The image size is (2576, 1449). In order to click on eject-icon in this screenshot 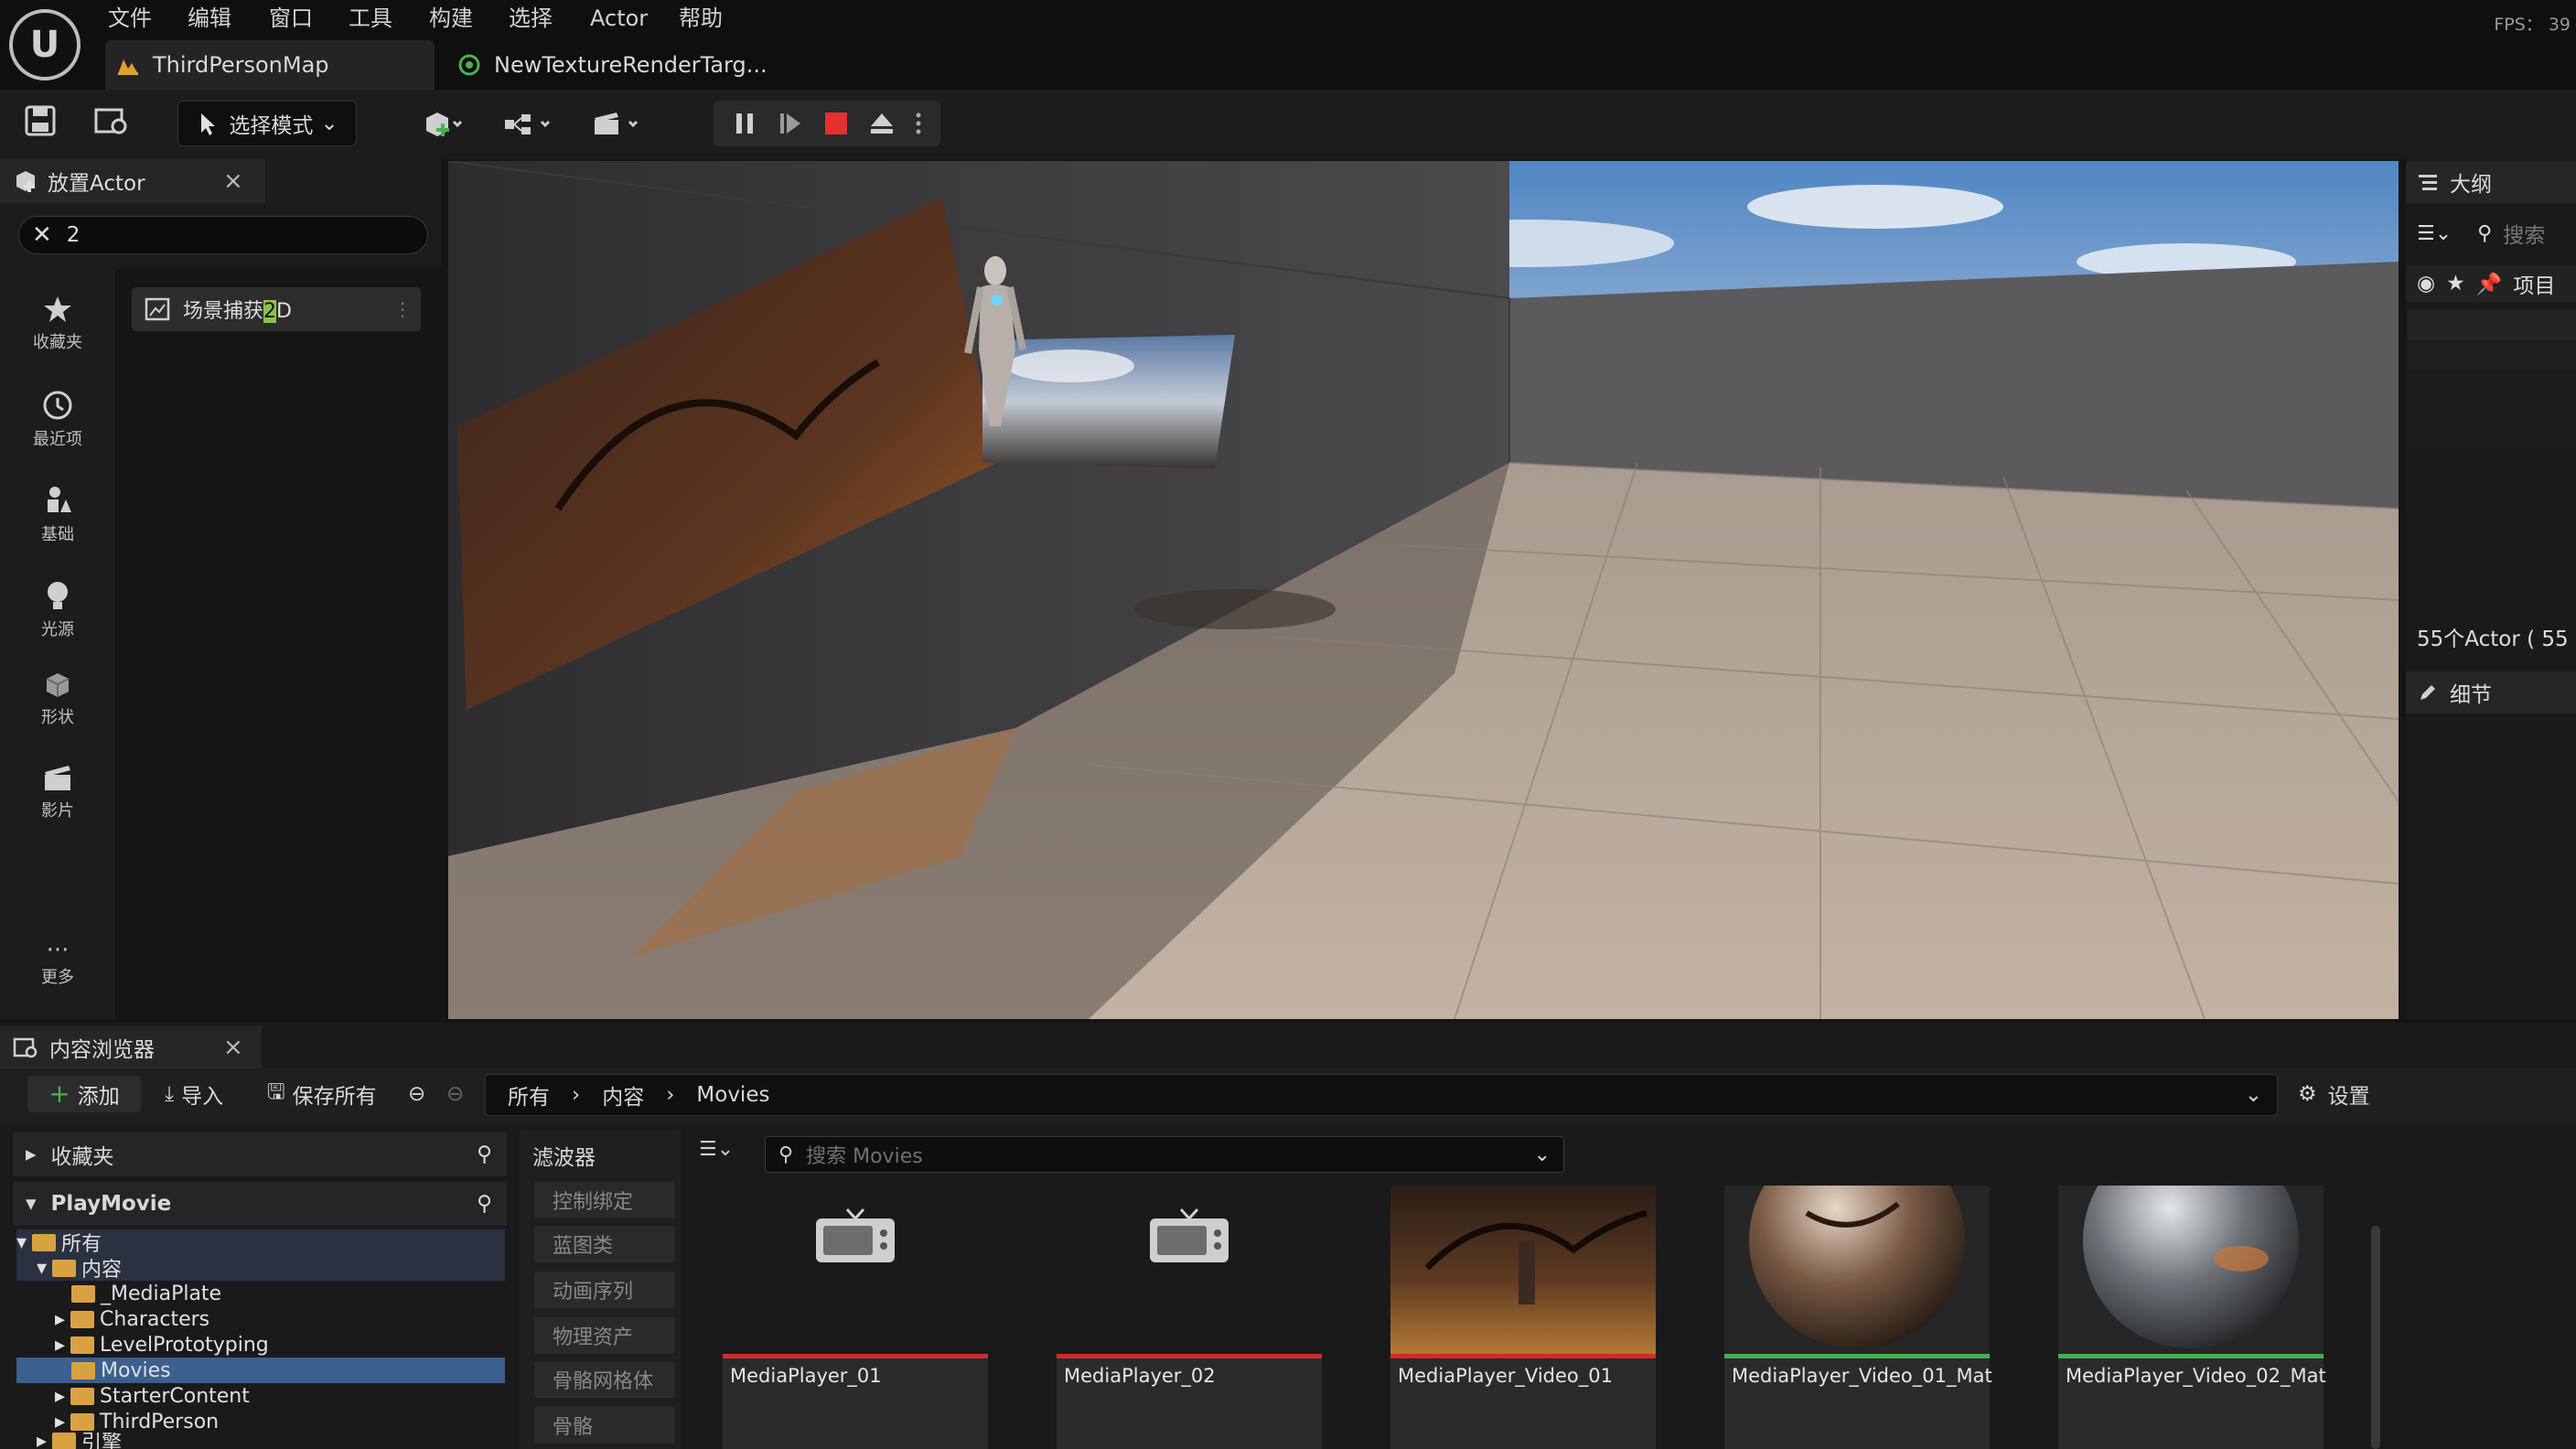, I will do `click(882, 124)`.